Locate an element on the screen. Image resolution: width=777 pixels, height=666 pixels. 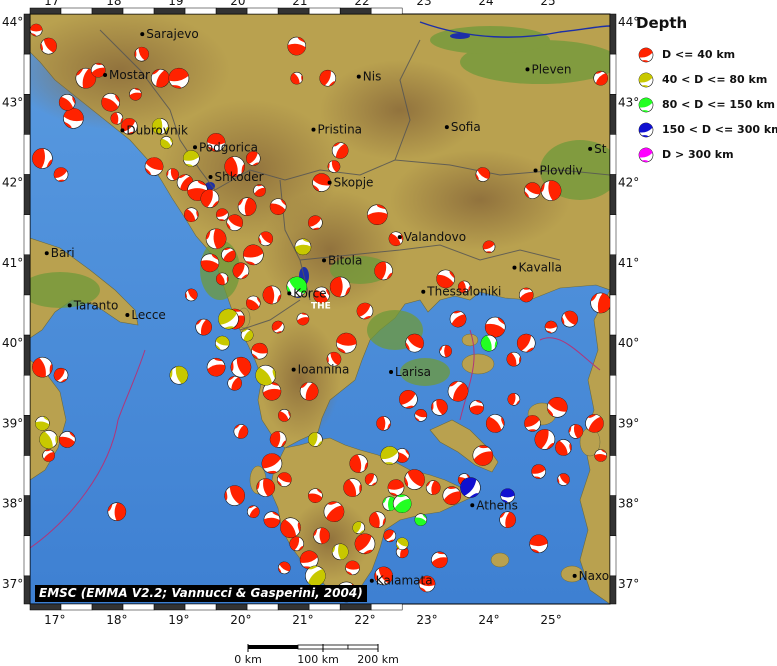
scale-label: 100 km is located at coordinates (318, 659).